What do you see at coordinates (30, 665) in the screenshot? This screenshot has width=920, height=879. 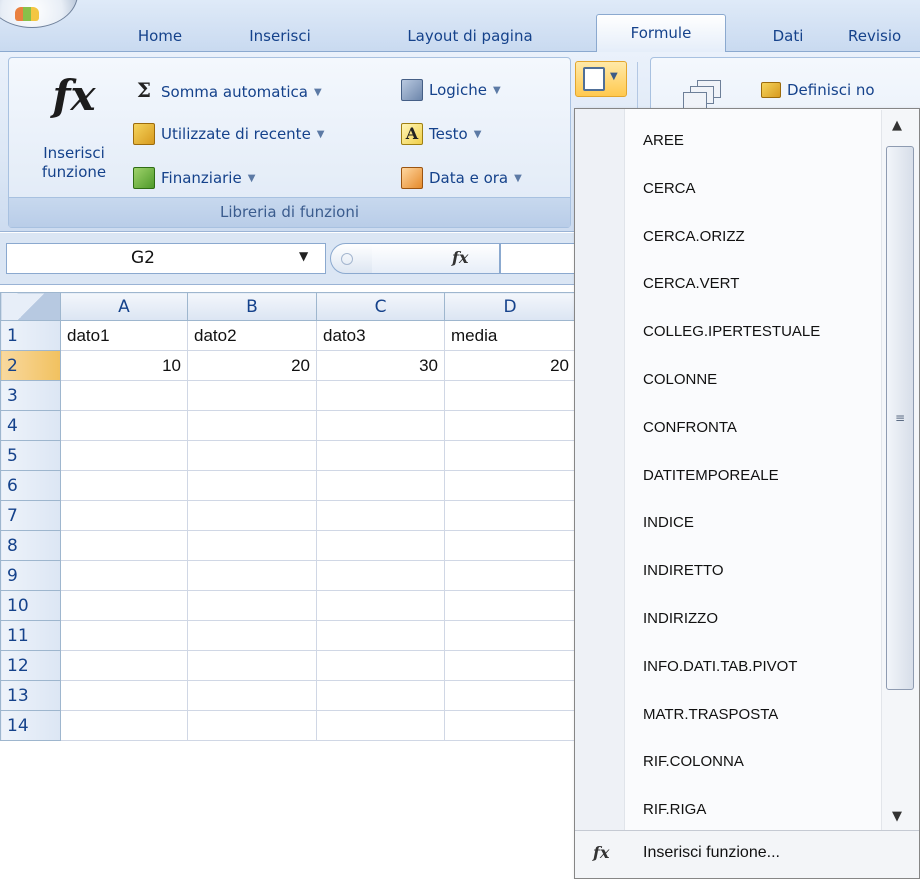 I see `row-header: 12` at bounding box center [30, 665].